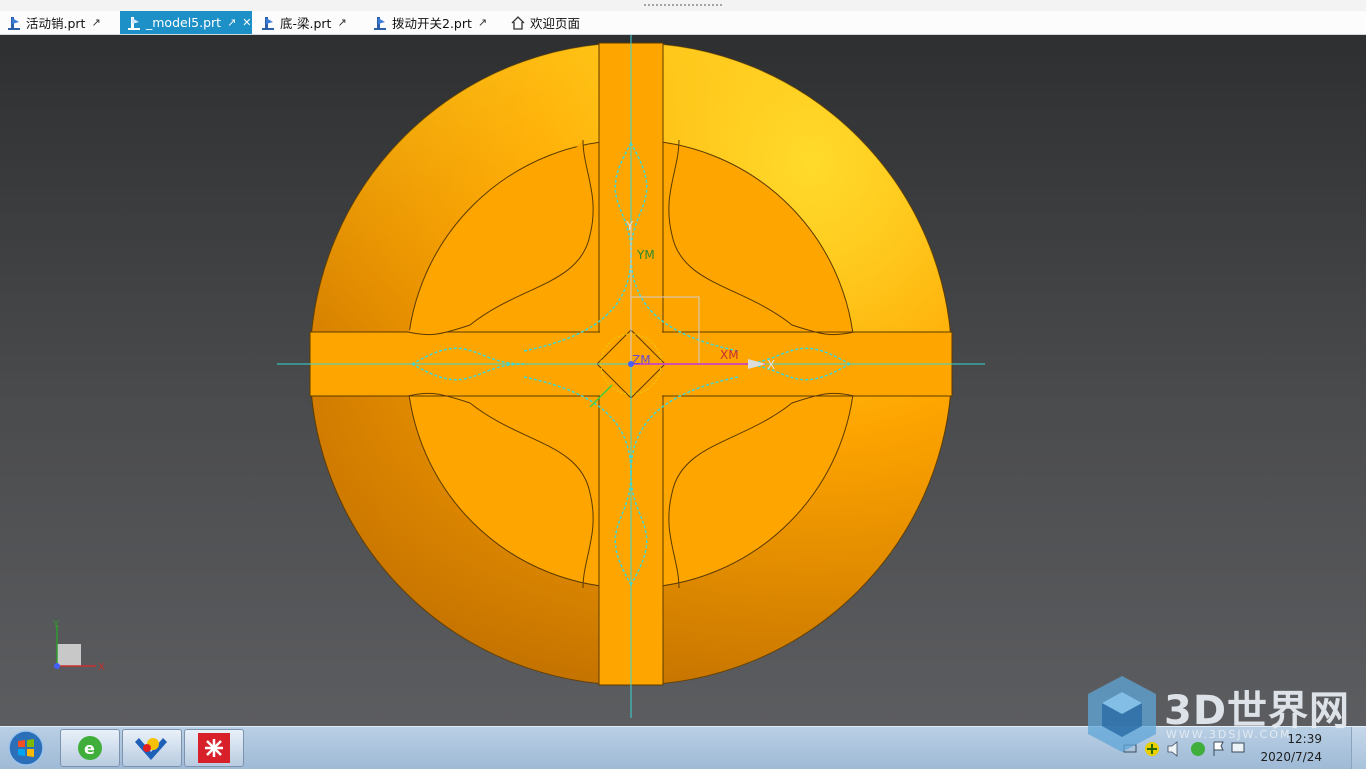  I want to click on watermark-subtitle: WWW.3DSJW.COM, so click(1229, 734).